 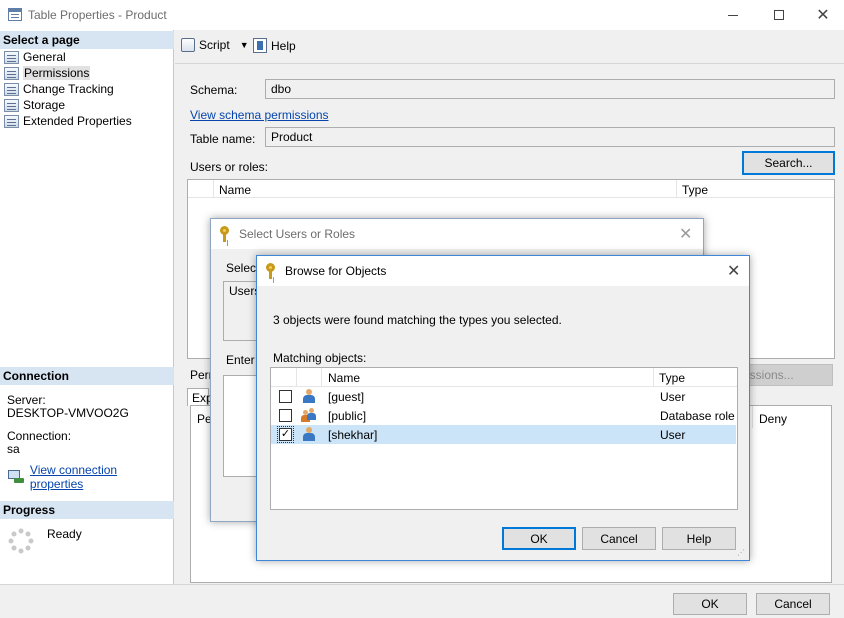 I want to click on select-users-dialog-title: Select Users or Roles, so click(x=297, y=234).